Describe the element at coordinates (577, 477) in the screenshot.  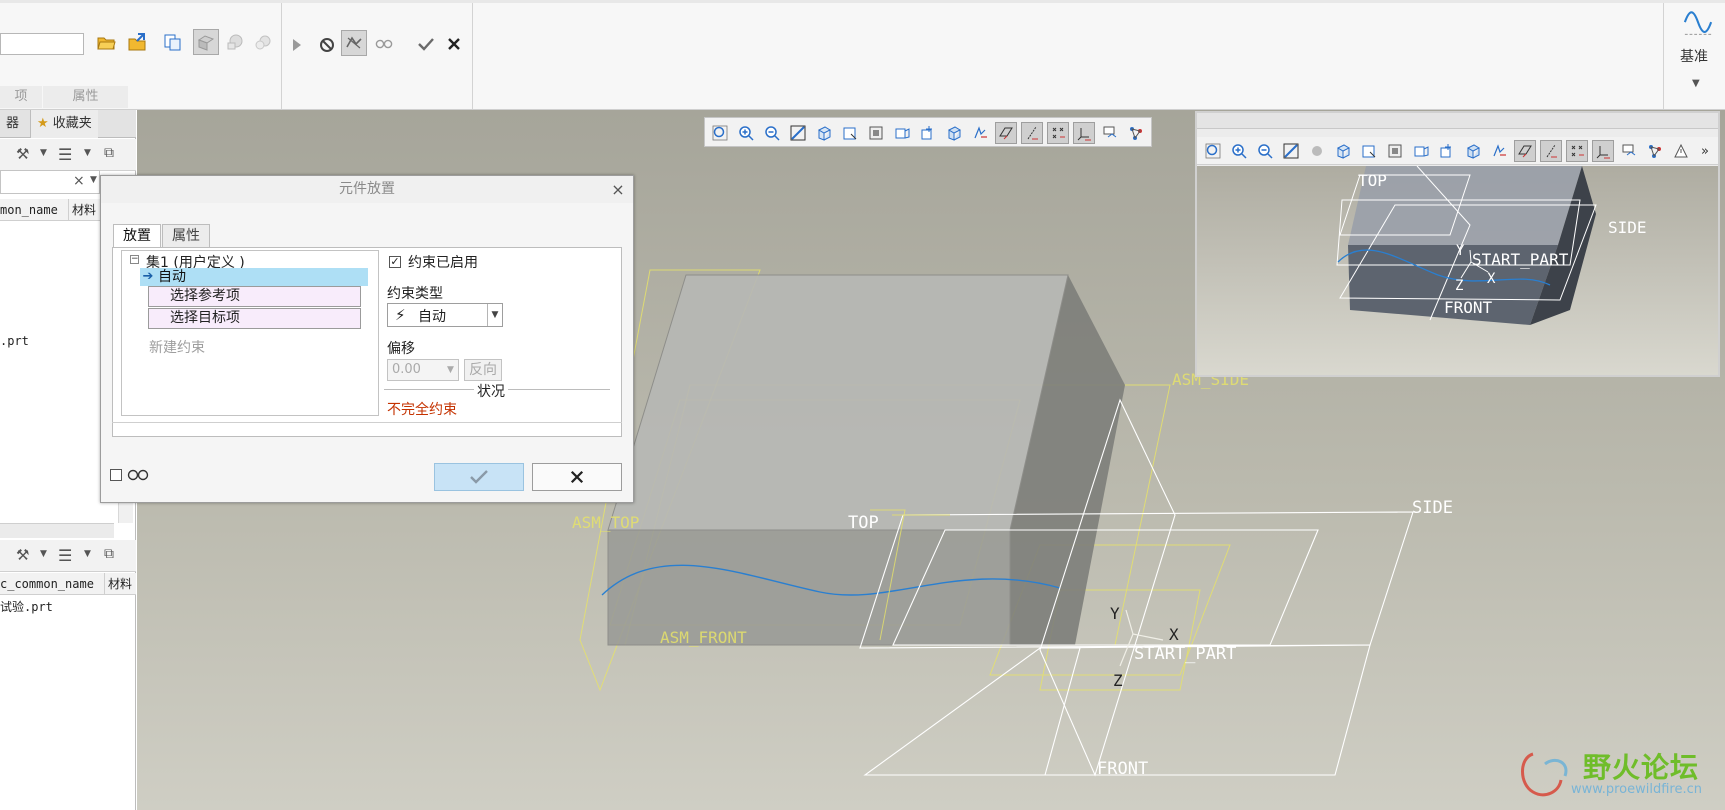
I see `cancel-button` at that location.